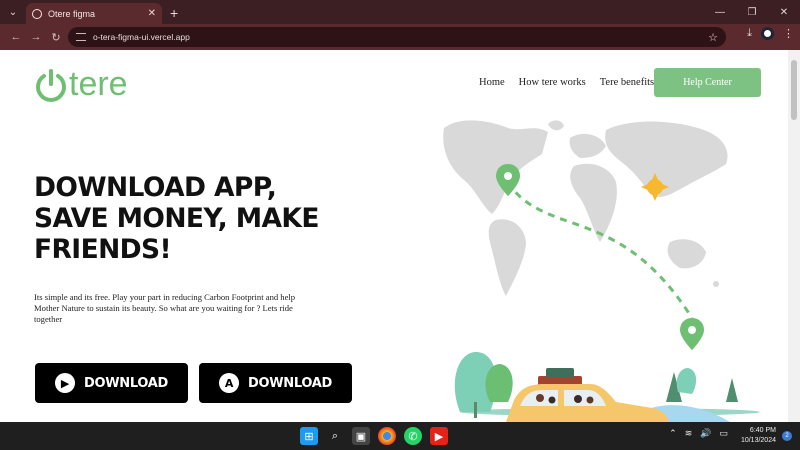 Image resolution: width=800 pixels, height=450 pixels. Describe the element at coordinates (176, 218) in the screenshot. I see `headline-line-2: SAVE MONEY, MAKE` at that location.